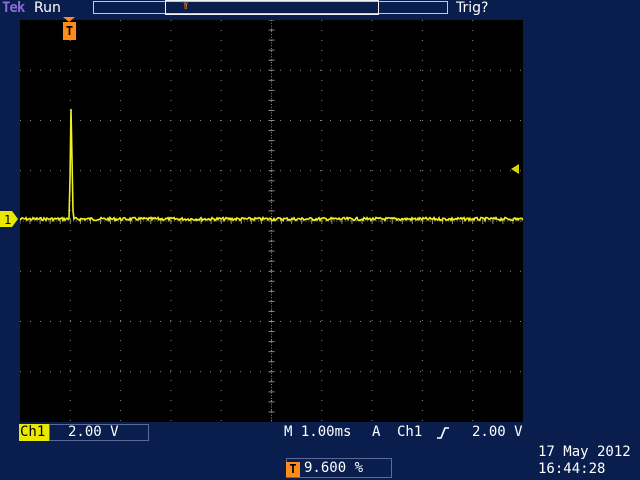 Image resolution: width=640 pixels, height=480 pixels. I want to click on ch1-ground-marker: 1, so click(9, 219).